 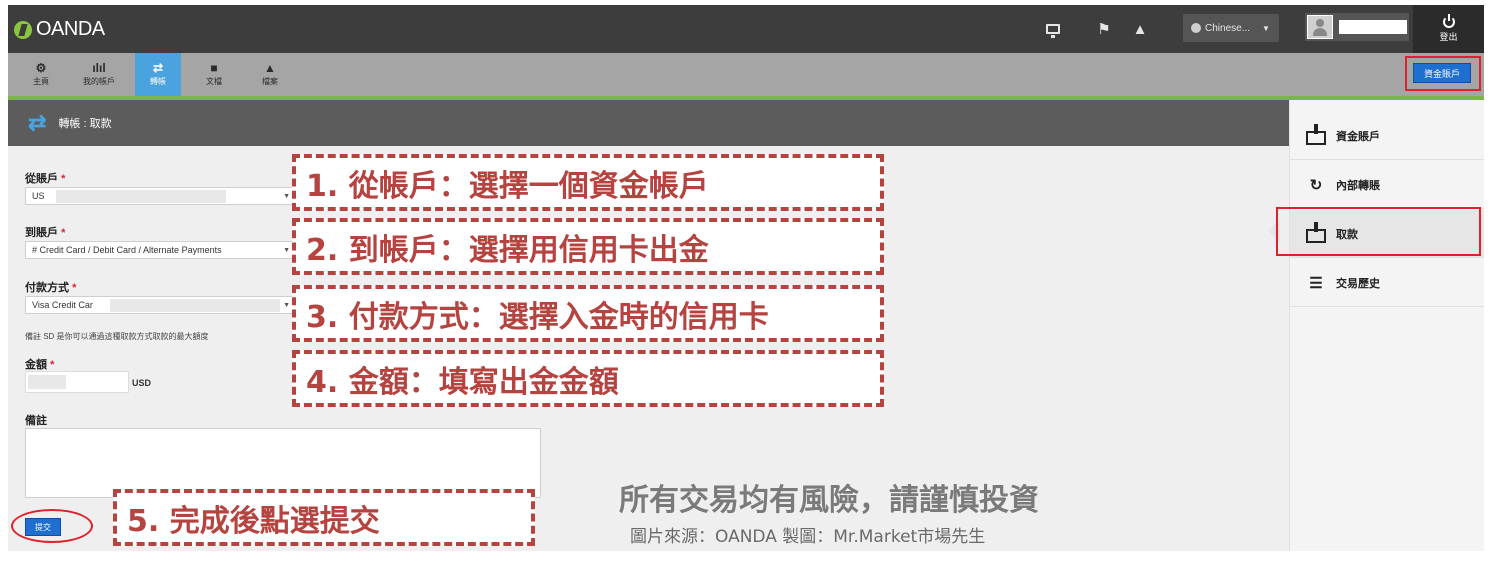 What do you see at coordinates (77, 382) in the screenshot?
I see `amount-input` at bounding box center [77, 382].